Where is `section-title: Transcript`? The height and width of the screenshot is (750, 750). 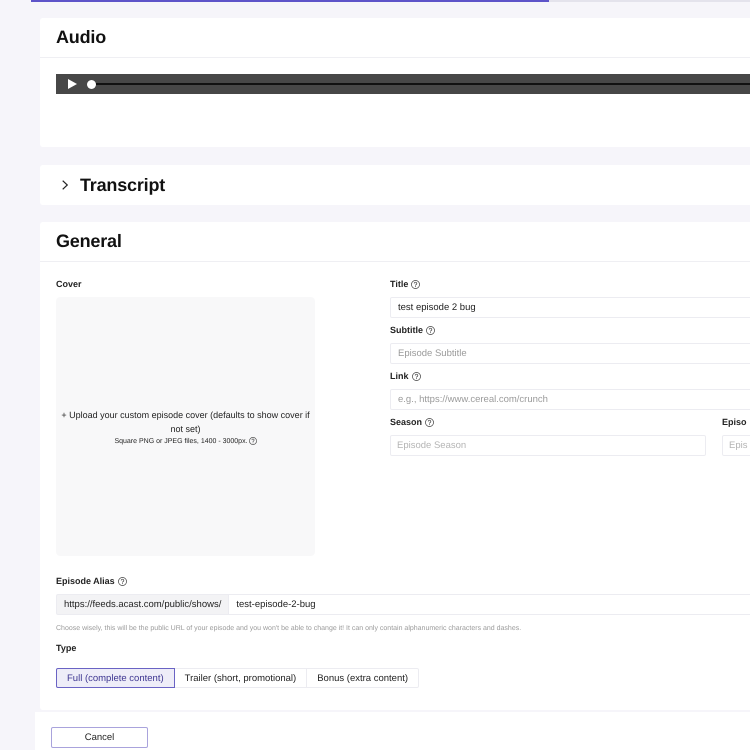
section-title: Transcript is located at coordinates (123, 185).